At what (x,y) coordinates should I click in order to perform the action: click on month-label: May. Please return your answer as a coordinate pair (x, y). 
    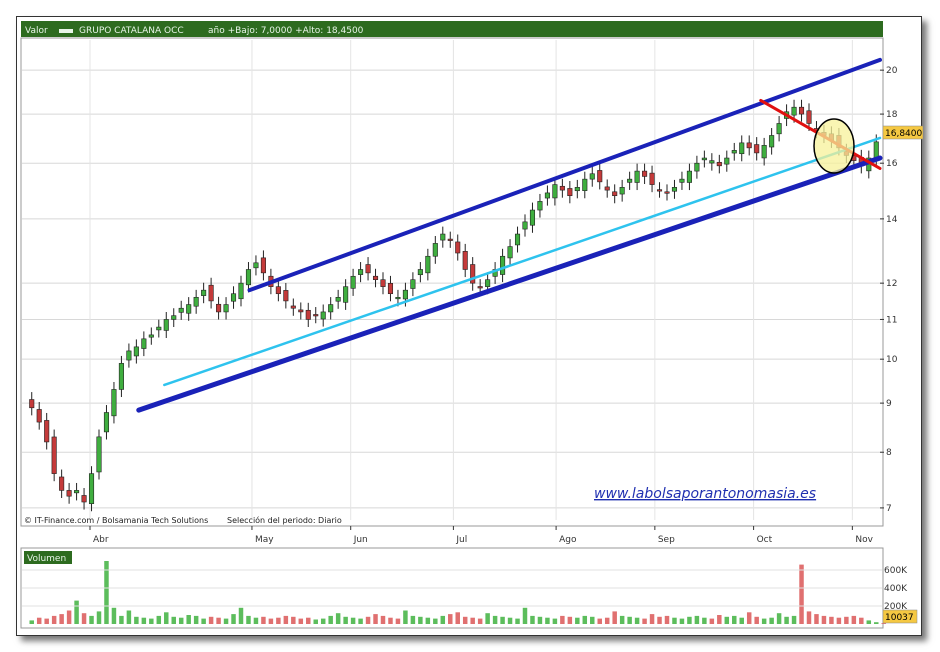
    Looking at the image, I should click on (264, 540).